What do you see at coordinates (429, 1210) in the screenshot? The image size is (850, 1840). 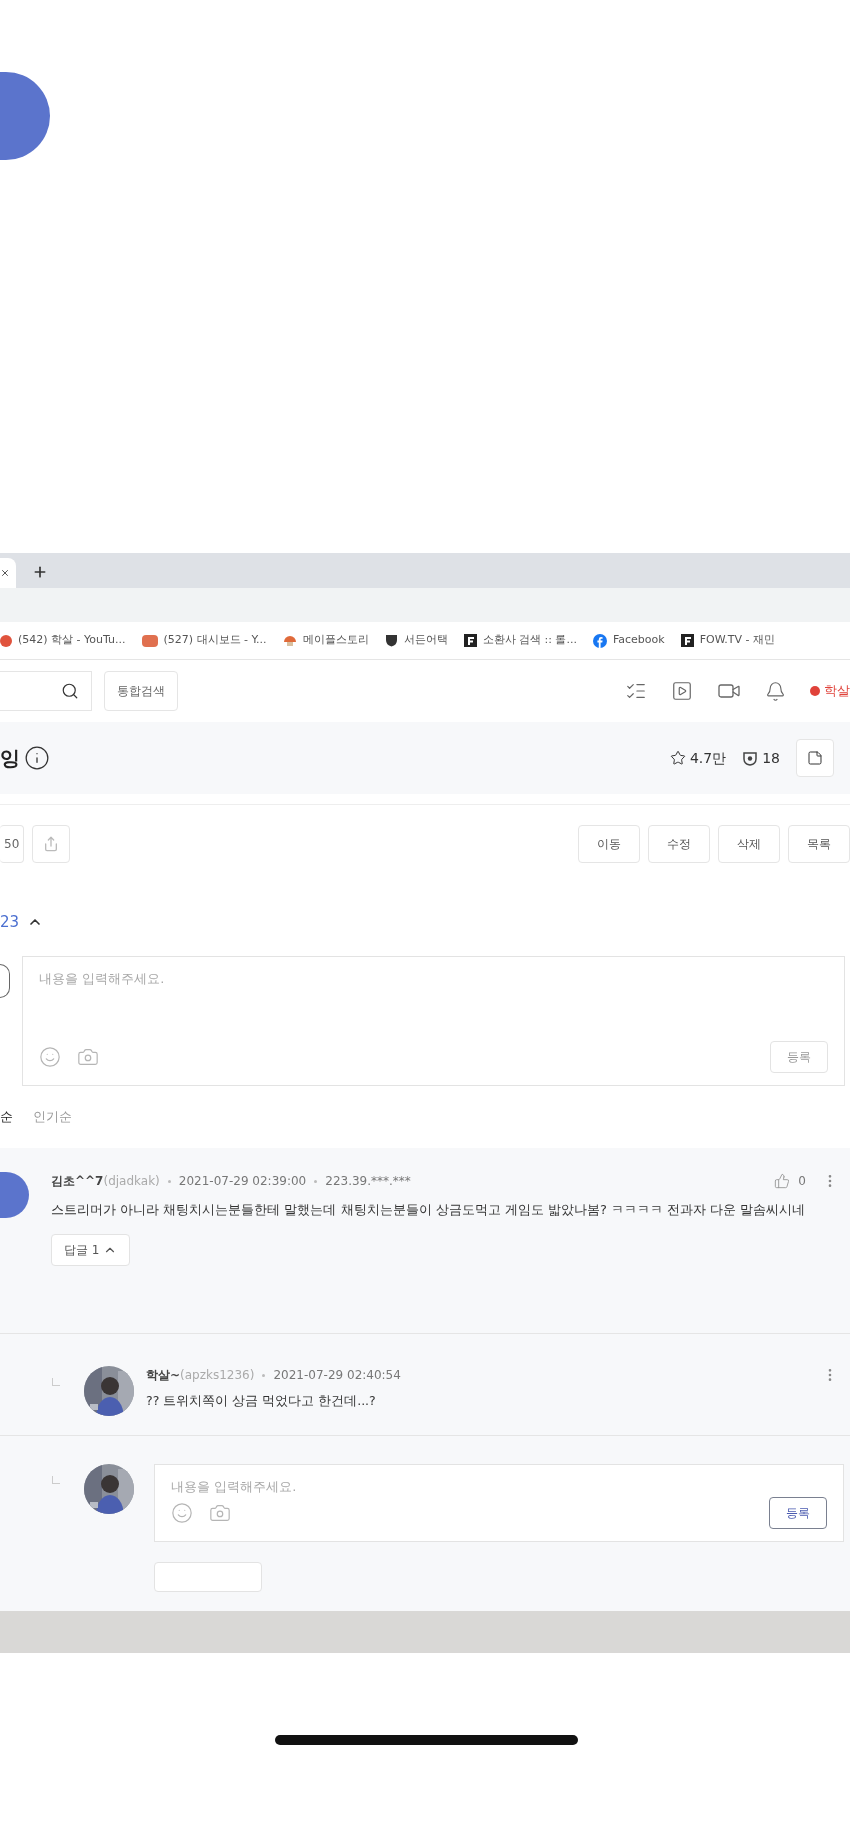 I see `comment-text: 스트리머가 아니라 채팅치시는분들한테 말했는데 채팅치는분들이 상금도먹고 게임도 밟았나봄? ㅋㅋㅋㅋ 전과자 다운 말솜씨시네` at bounding box center [429, 1210].